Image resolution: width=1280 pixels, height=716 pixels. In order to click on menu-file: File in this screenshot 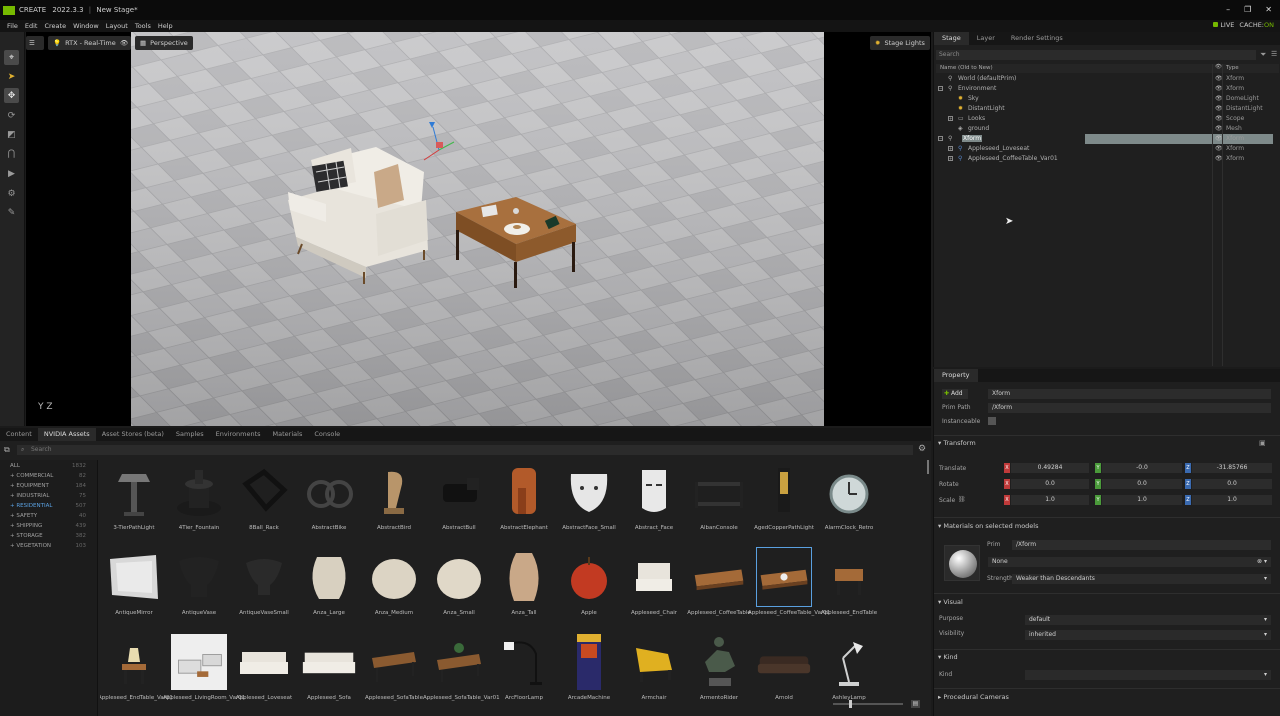, I will do `click(12, 26)`.